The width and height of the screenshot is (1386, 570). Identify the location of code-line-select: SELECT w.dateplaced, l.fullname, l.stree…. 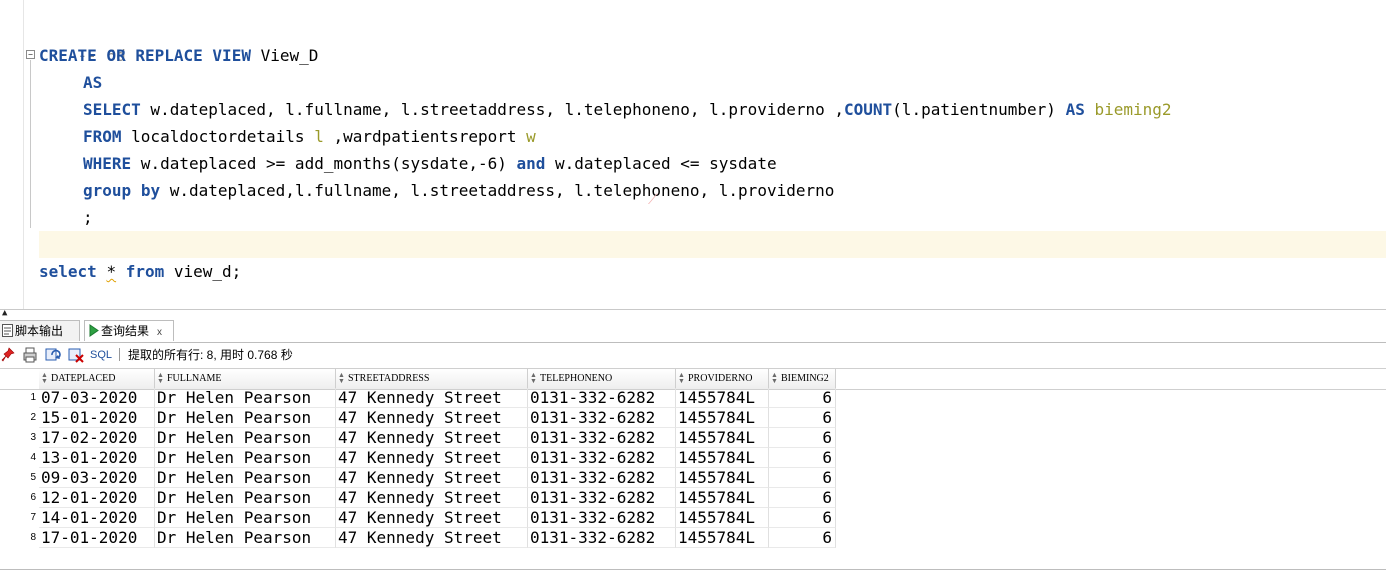
(627, 109).